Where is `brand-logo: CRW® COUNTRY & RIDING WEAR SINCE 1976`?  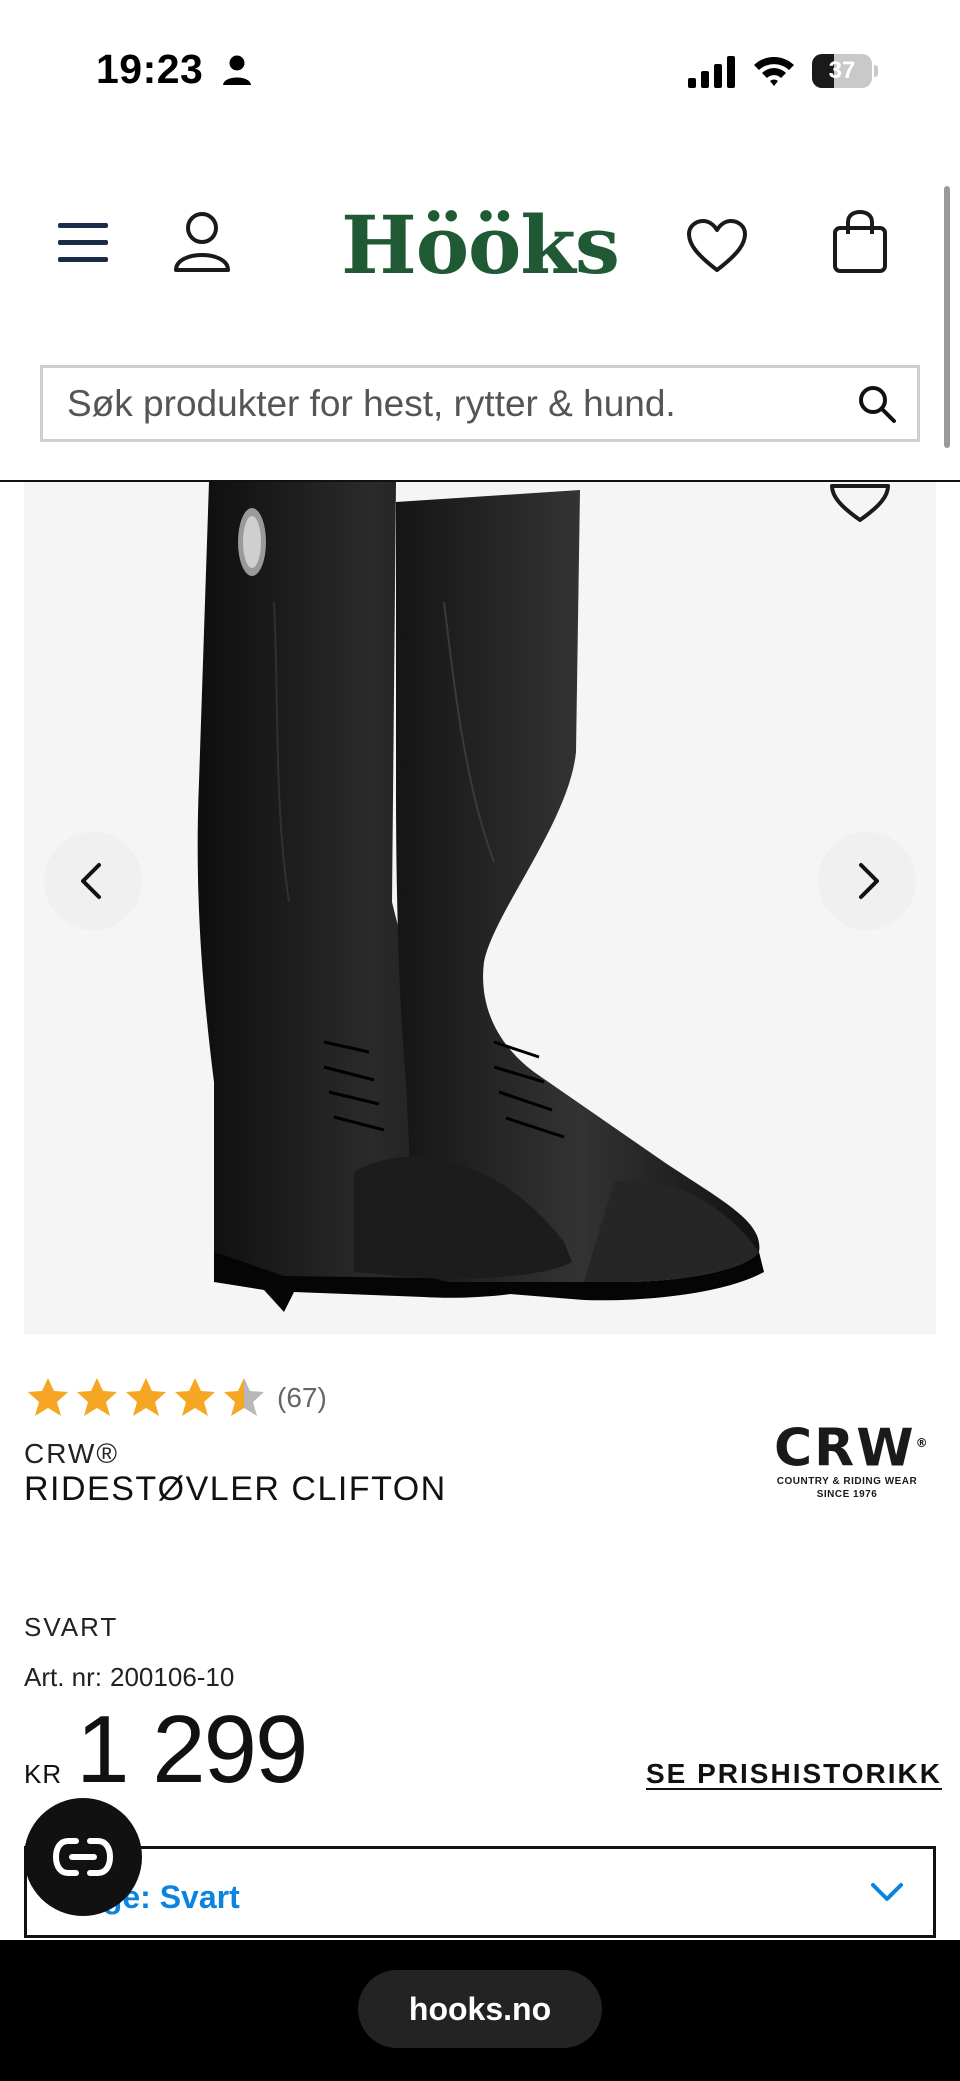 brand-logo: CRW® COUNTRY & RIDING WEAR SINCE 1976 is located at coordinates (851, 1461).